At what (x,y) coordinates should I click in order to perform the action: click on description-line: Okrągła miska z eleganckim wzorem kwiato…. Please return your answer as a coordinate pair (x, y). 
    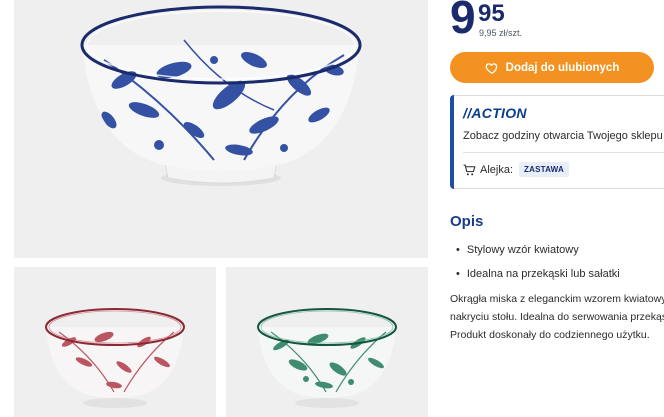
    Looking at the image, I should click on (557, 299).